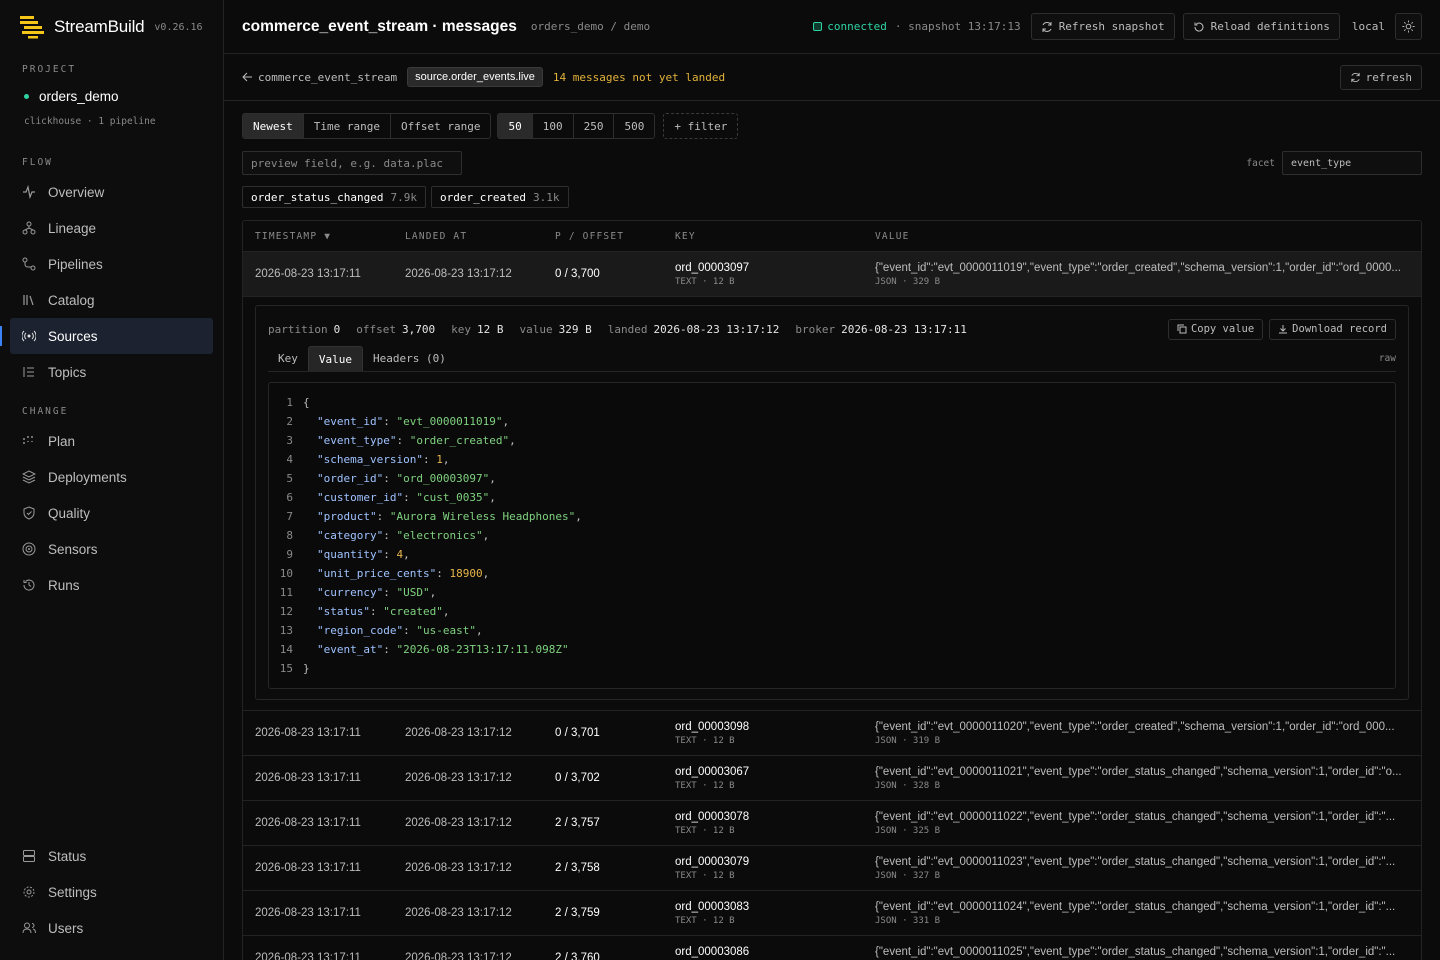 Image resolution: width=1440 pixels, height=960 pixels. What do you see at coordinates (832, 497) in the screenshot?
I see `code-line: 6 "customer_id": "cust_0035",` at bounding box center [832, 497].